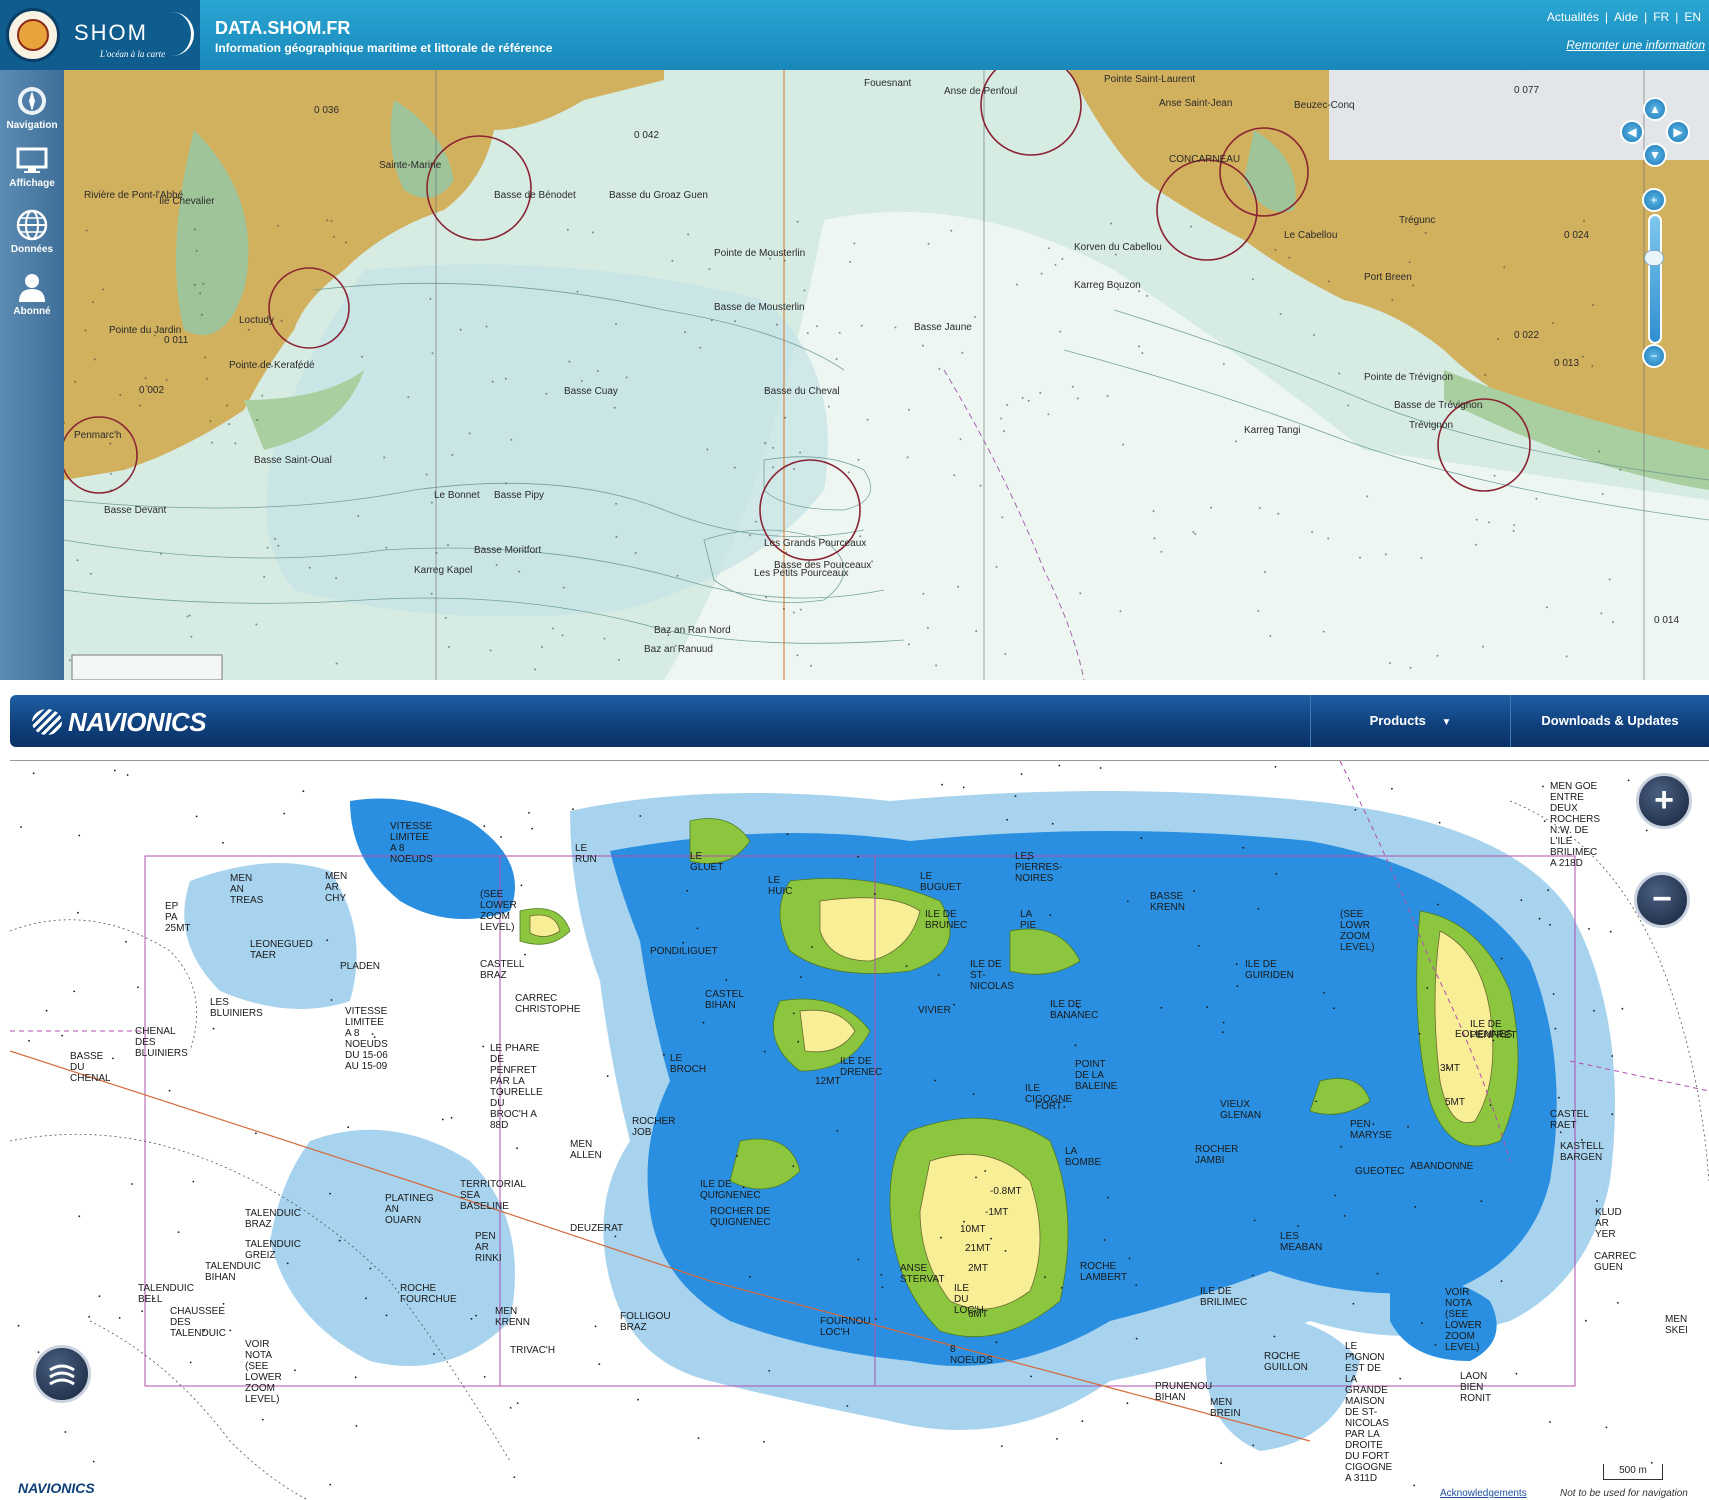  I want to click on chart-feature-label: ABANDONNE, so click(1442, 1166).